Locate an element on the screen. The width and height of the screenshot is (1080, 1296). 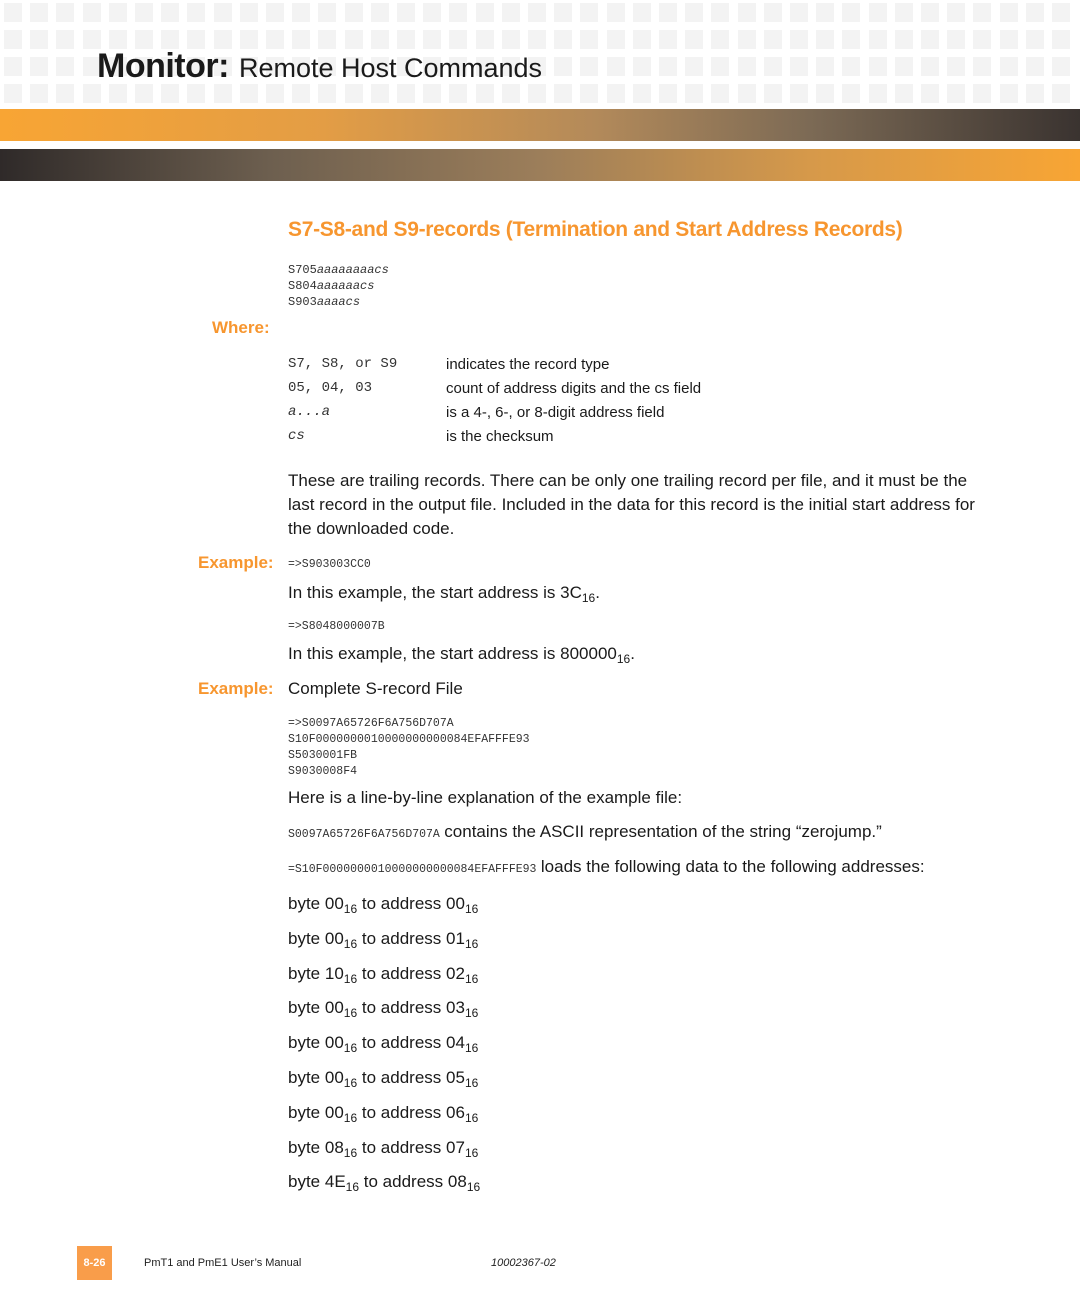
address-value: 07 is located at coordinates (455, 1147).